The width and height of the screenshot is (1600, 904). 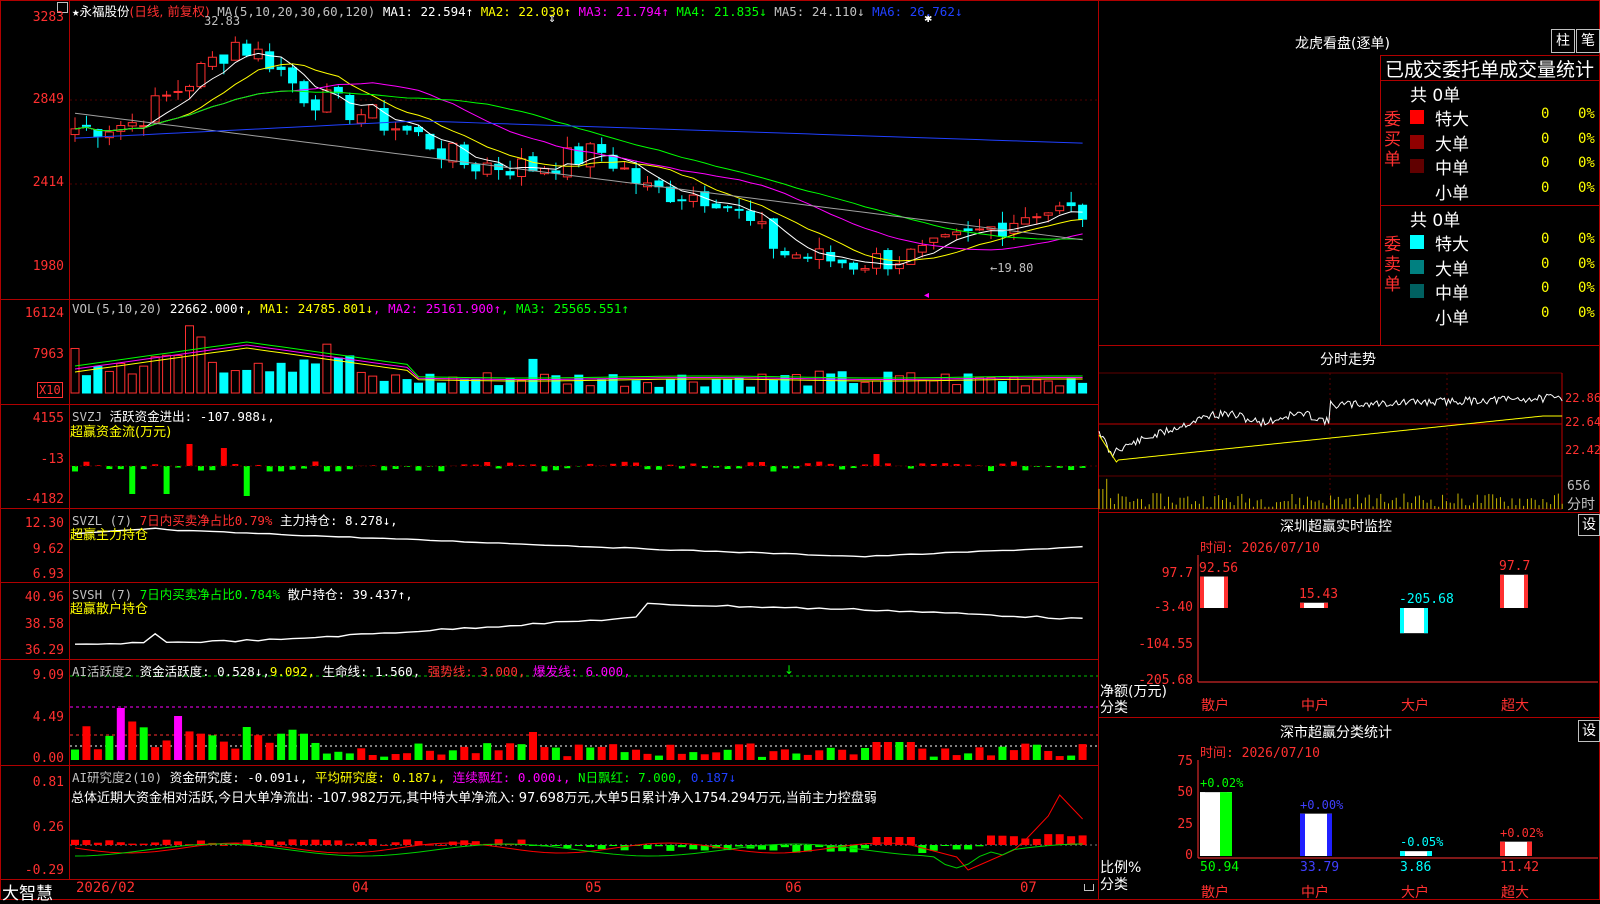 I want to click on tick-mode-button: 笔, so click(x=1588, y=41).